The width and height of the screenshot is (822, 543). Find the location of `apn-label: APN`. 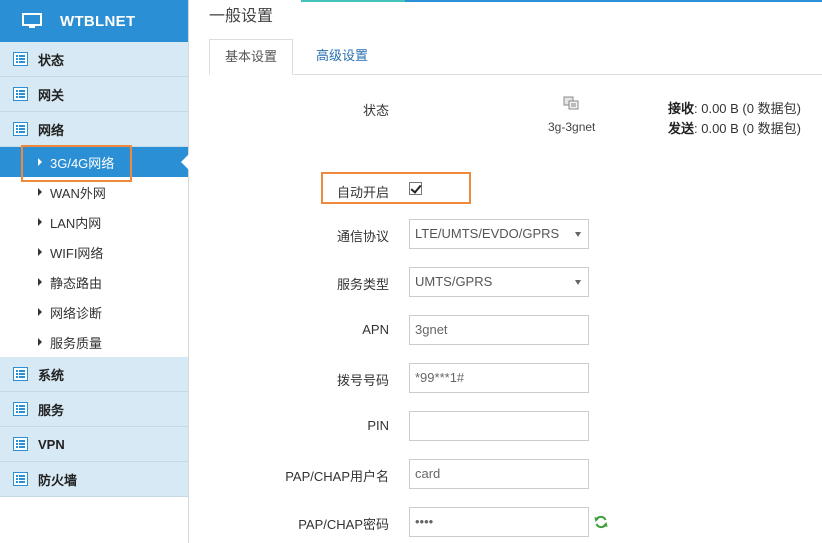

apn-label: APN is located at coordinates (375, 329).